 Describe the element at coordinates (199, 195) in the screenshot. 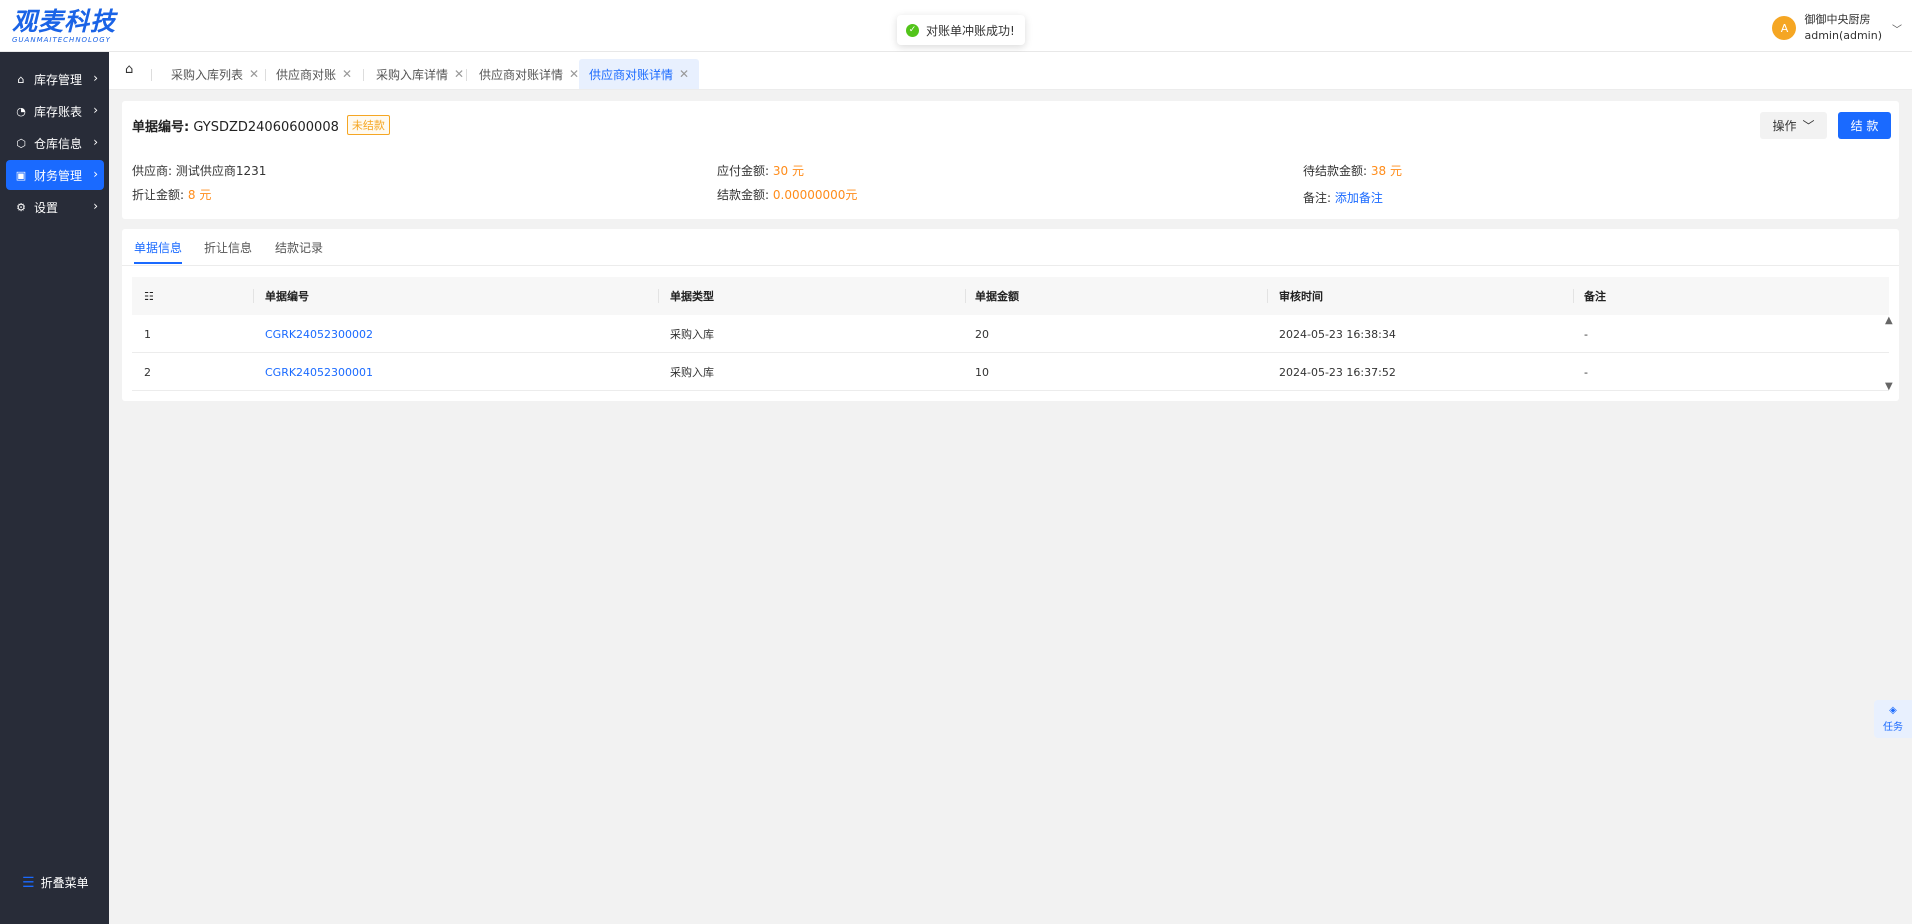

I see `discount-value: 8 元` at that location.